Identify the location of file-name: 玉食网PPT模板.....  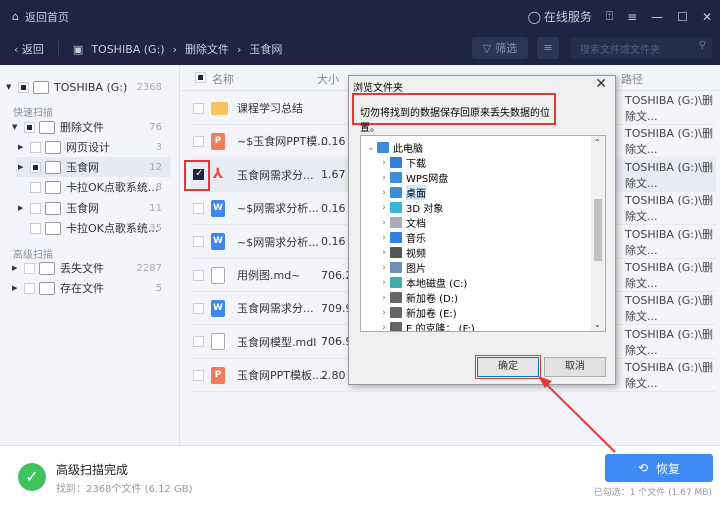
(281, 376).